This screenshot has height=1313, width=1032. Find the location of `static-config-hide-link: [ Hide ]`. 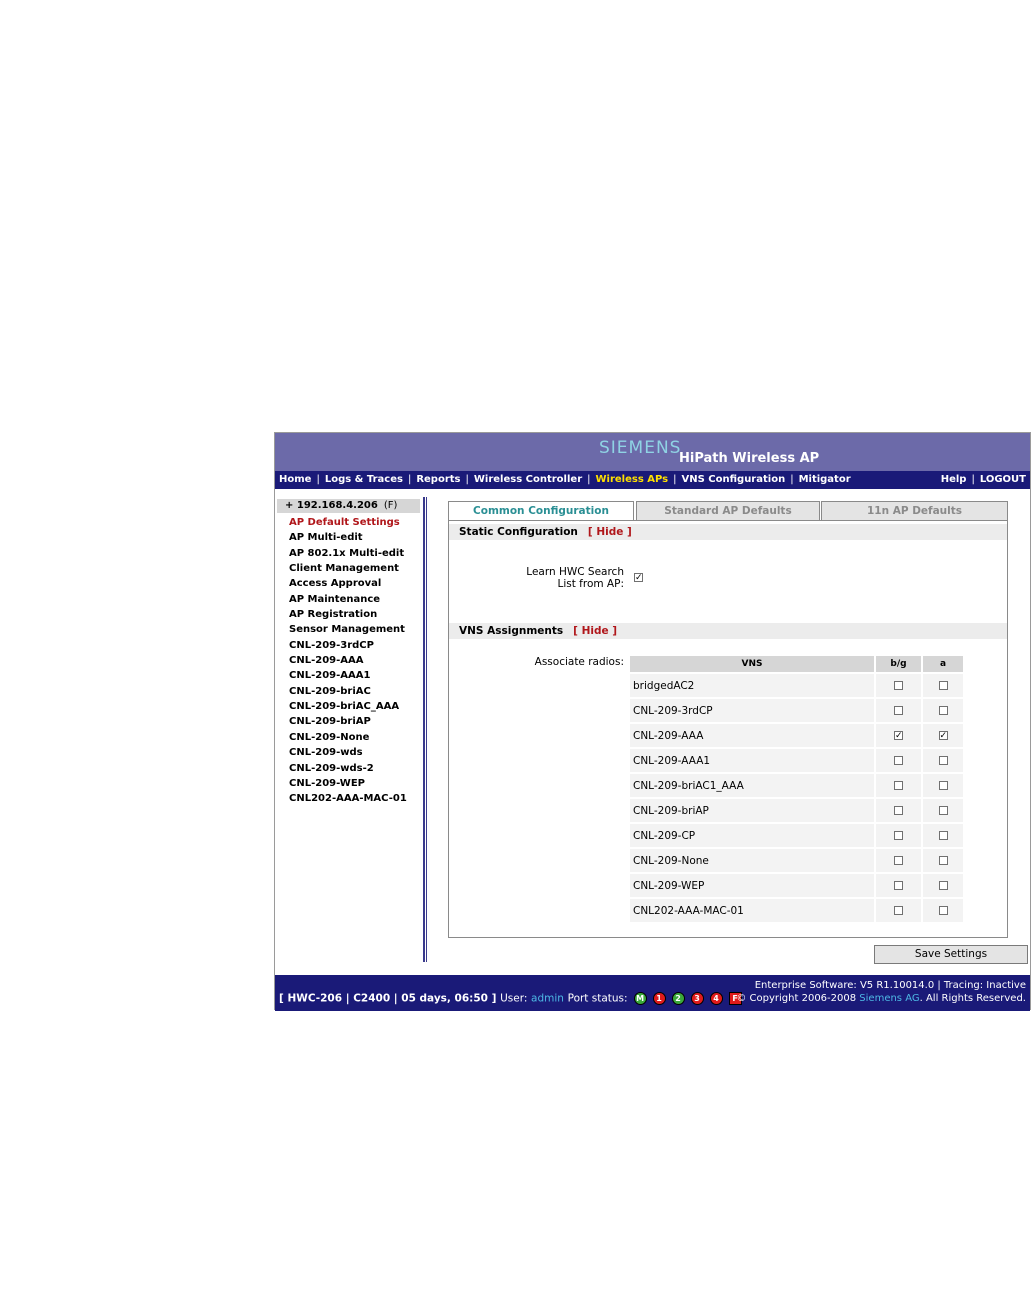

static-config-hide-link: [ Hide ] is located at coordinates (610, 532).